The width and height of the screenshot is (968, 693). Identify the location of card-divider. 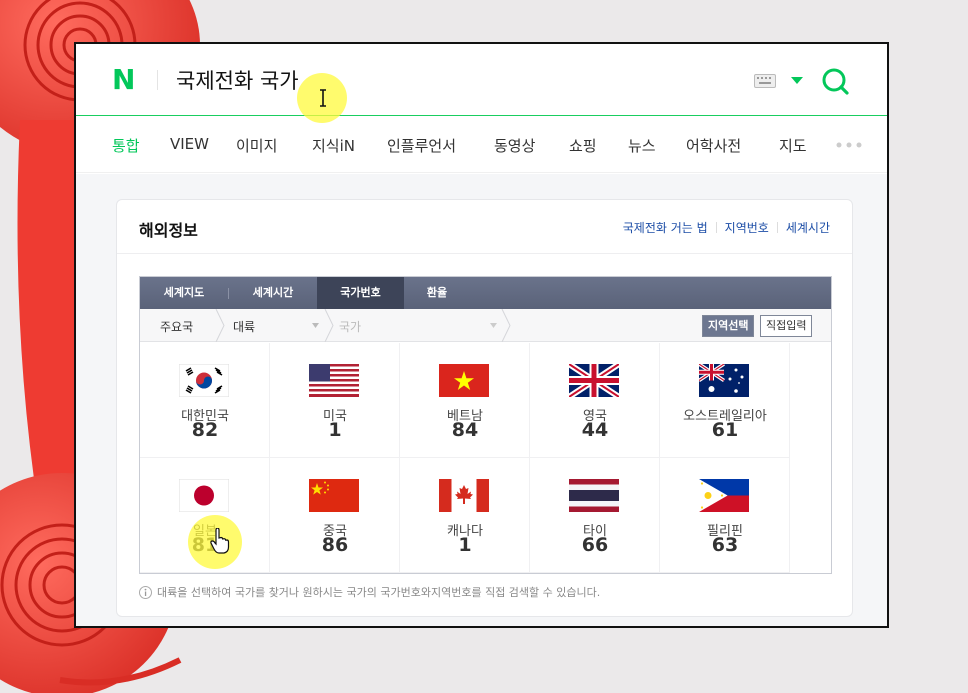
(484, 253).